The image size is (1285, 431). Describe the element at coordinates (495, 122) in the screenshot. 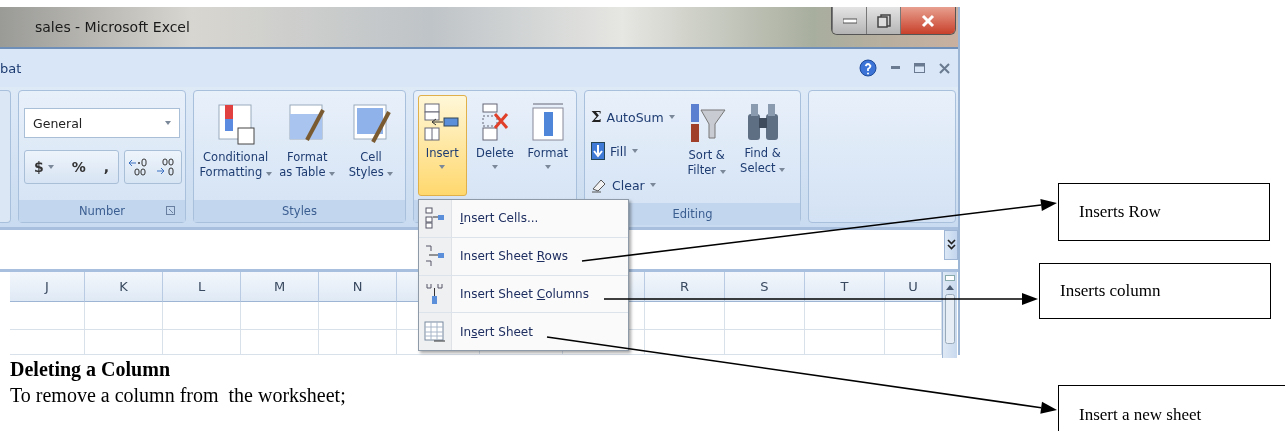

I see `delete-cells-icon` at that location.